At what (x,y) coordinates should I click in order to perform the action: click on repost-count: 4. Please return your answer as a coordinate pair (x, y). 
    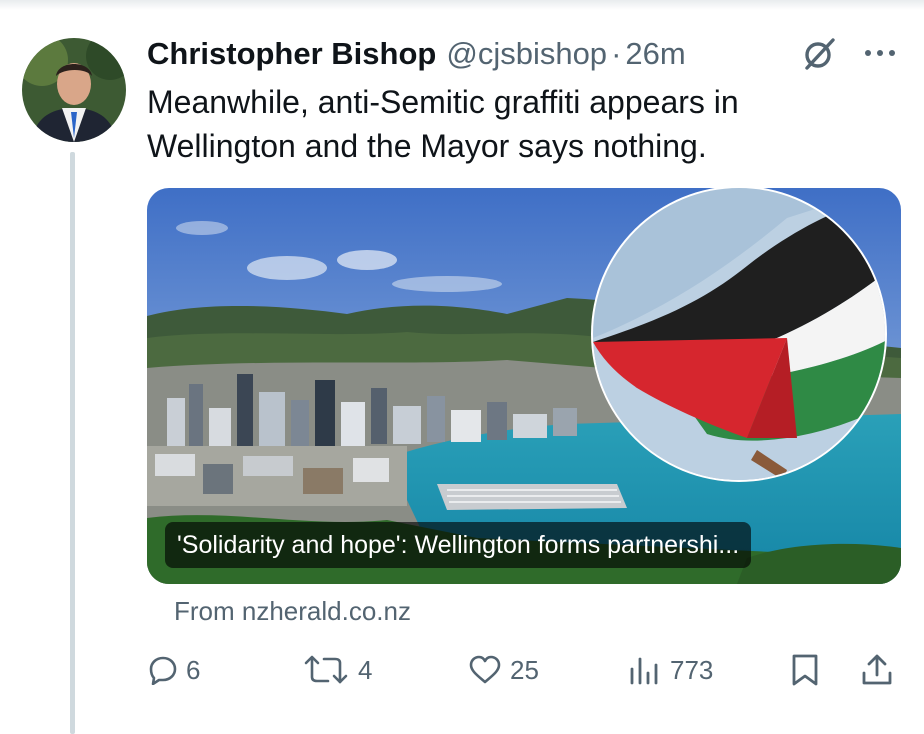
    Looking at the image, I should click on (365, 669).